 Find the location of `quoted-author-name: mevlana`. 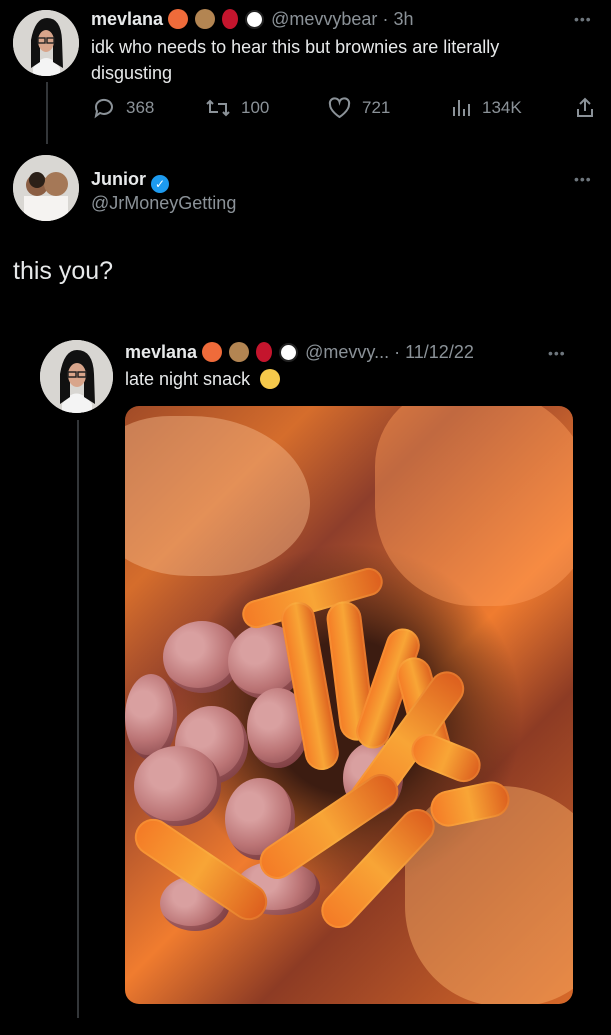

quoted-author-name: mevlana is located at coordinates (161, 352).